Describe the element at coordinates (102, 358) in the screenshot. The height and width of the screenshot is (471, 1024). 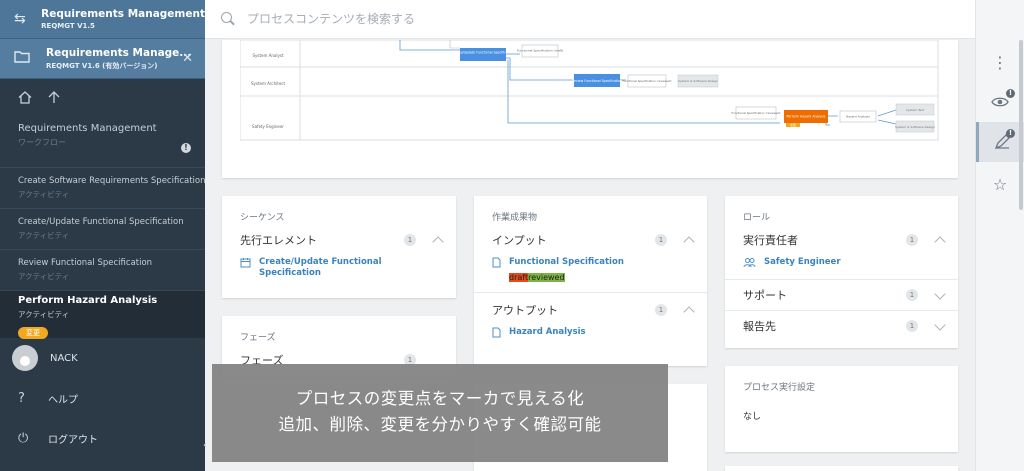
I see `user-menu: NACK` at that location.